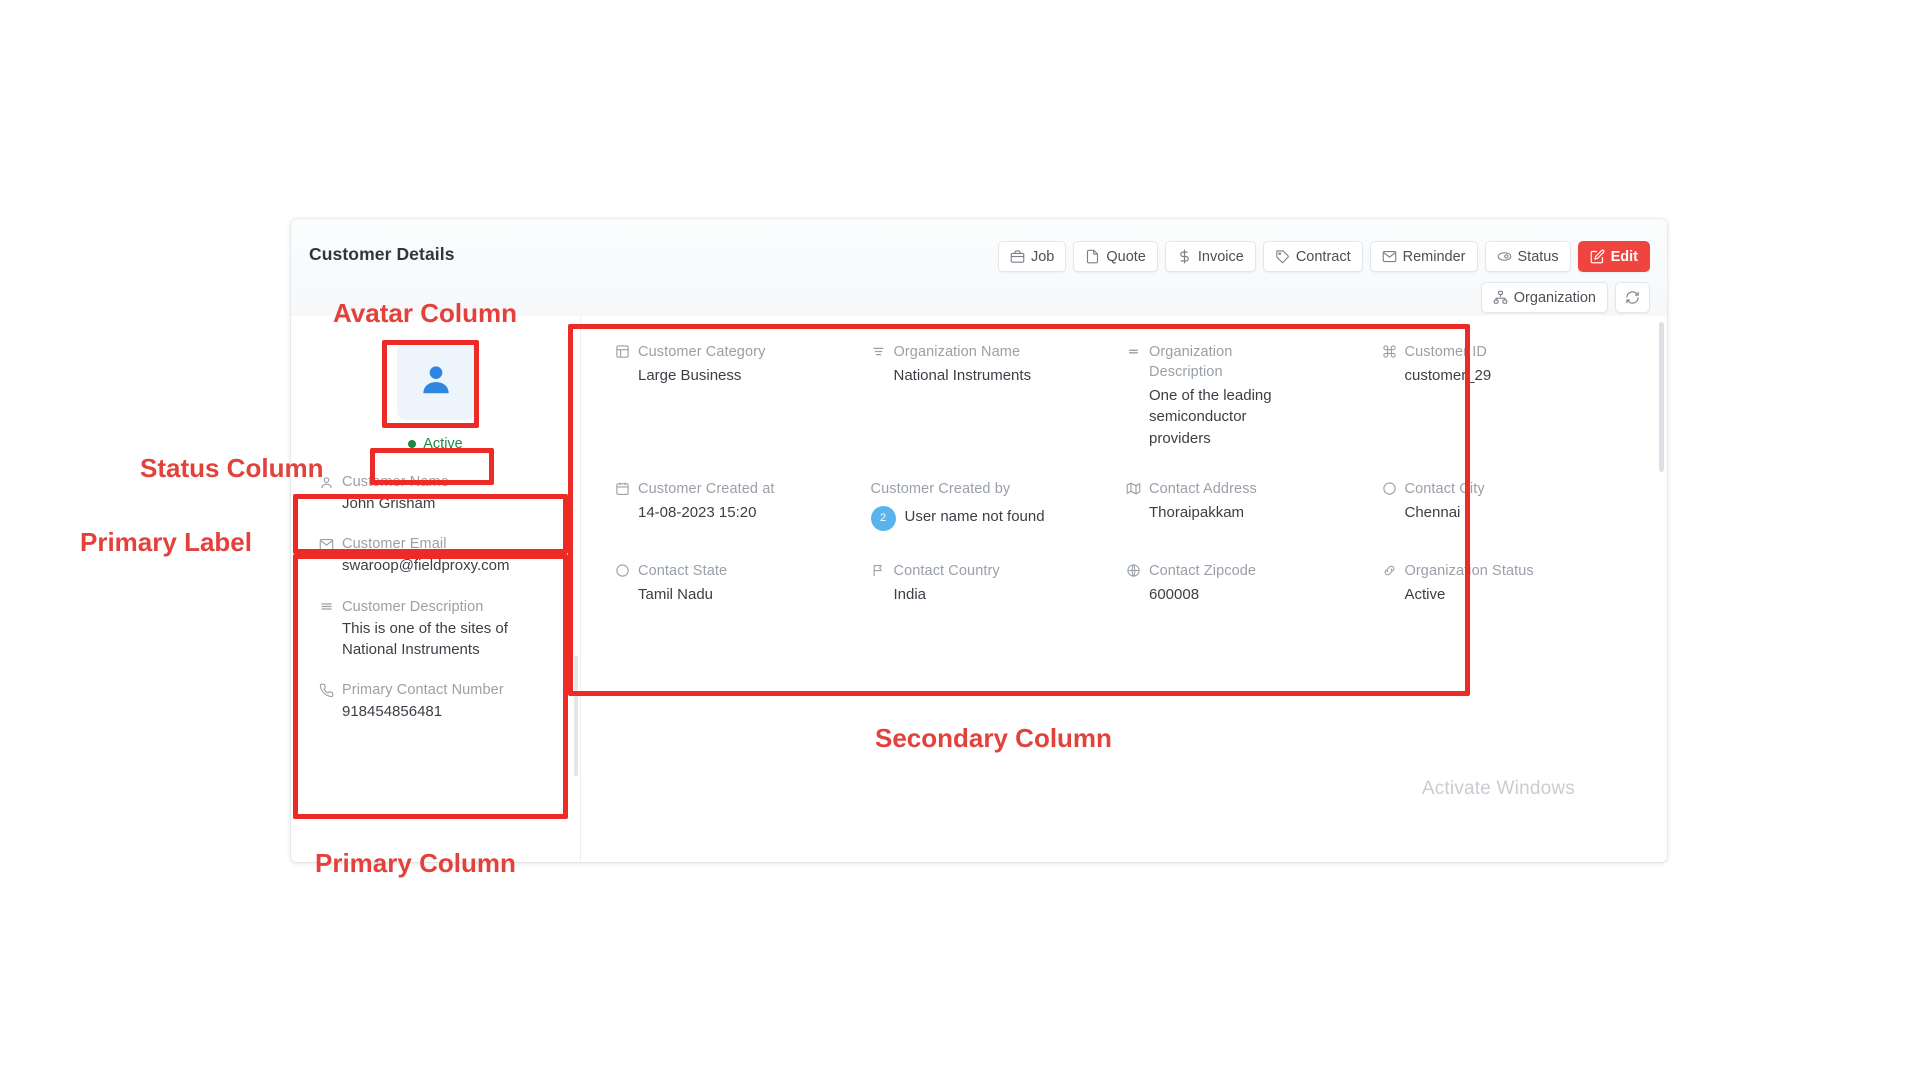 The image size is (1920, 1080). What do you see at coordinates (1500, 297) in the screenshot?
I see `org-chart-icon` at bounding box center [1500, 297].